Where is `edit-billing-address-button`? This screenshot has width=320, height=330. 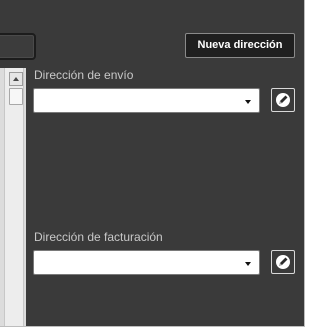 edit-billing-address-button is located at coordinates (283, 262).